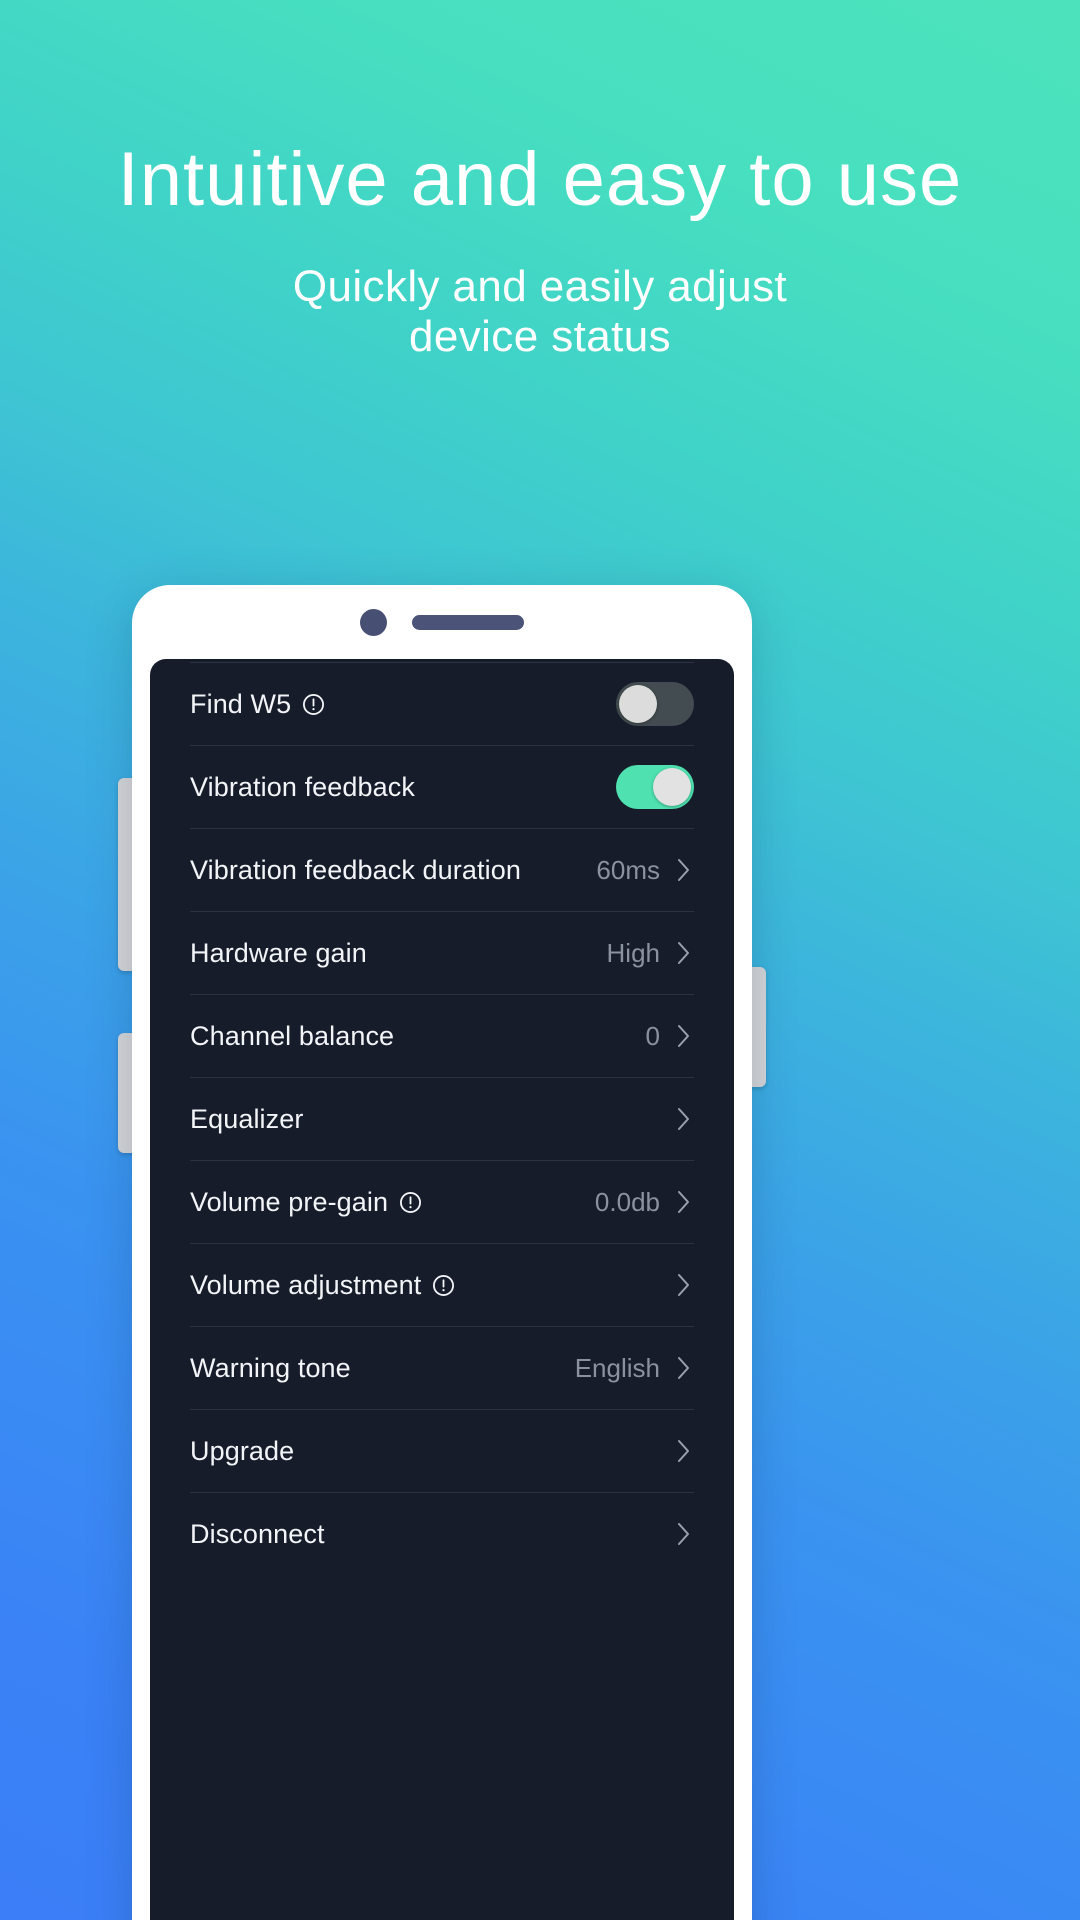  I want to click on settings-row-label: Channel balance, so click(292, 1035).